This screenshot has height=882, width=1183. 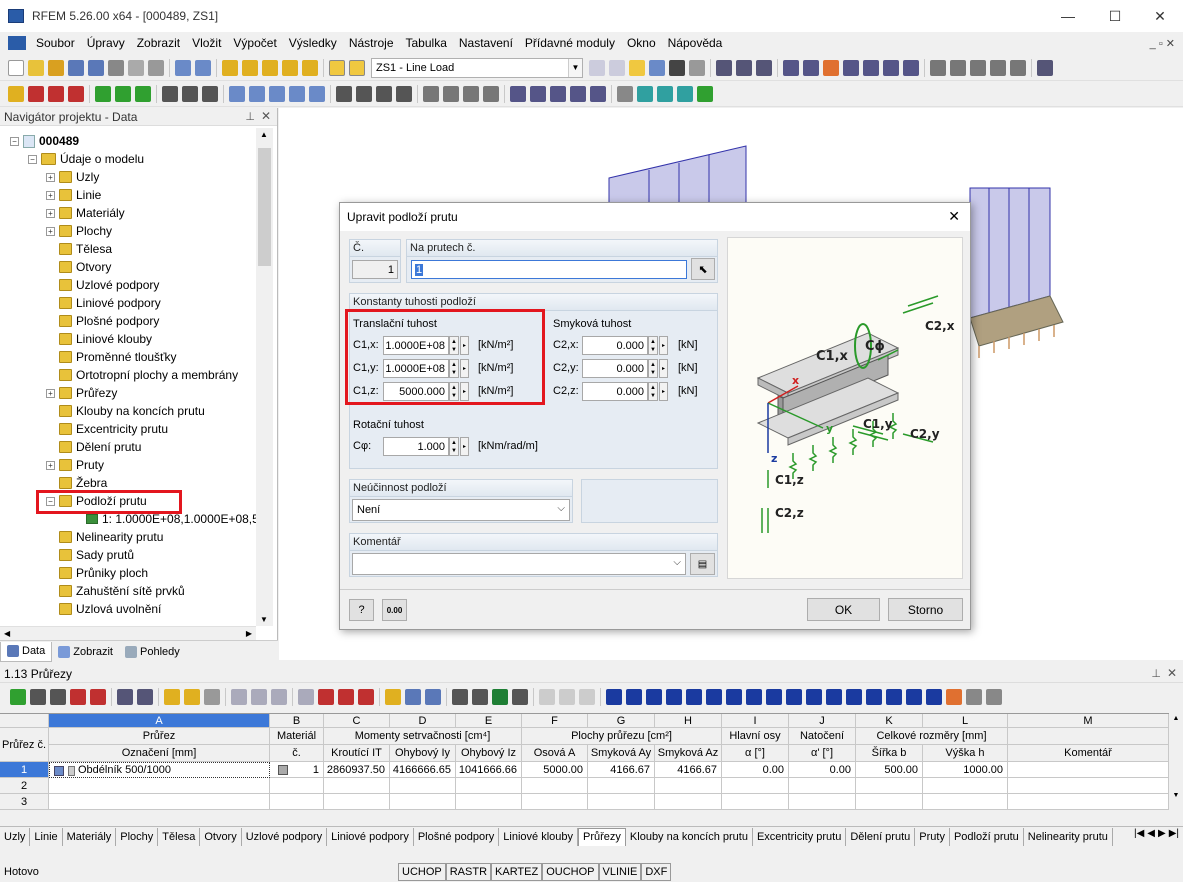 I want to click on show-results-icon, so click(x=677, y=67).